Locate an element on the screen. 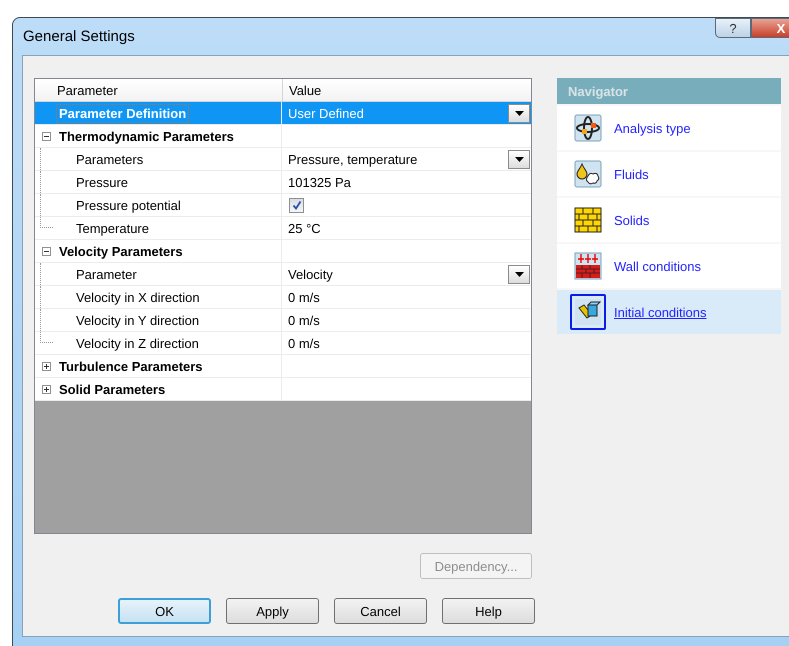 This screenshot has height=646, width=789. property-value: Velocity is located at coordinates (398, 274).